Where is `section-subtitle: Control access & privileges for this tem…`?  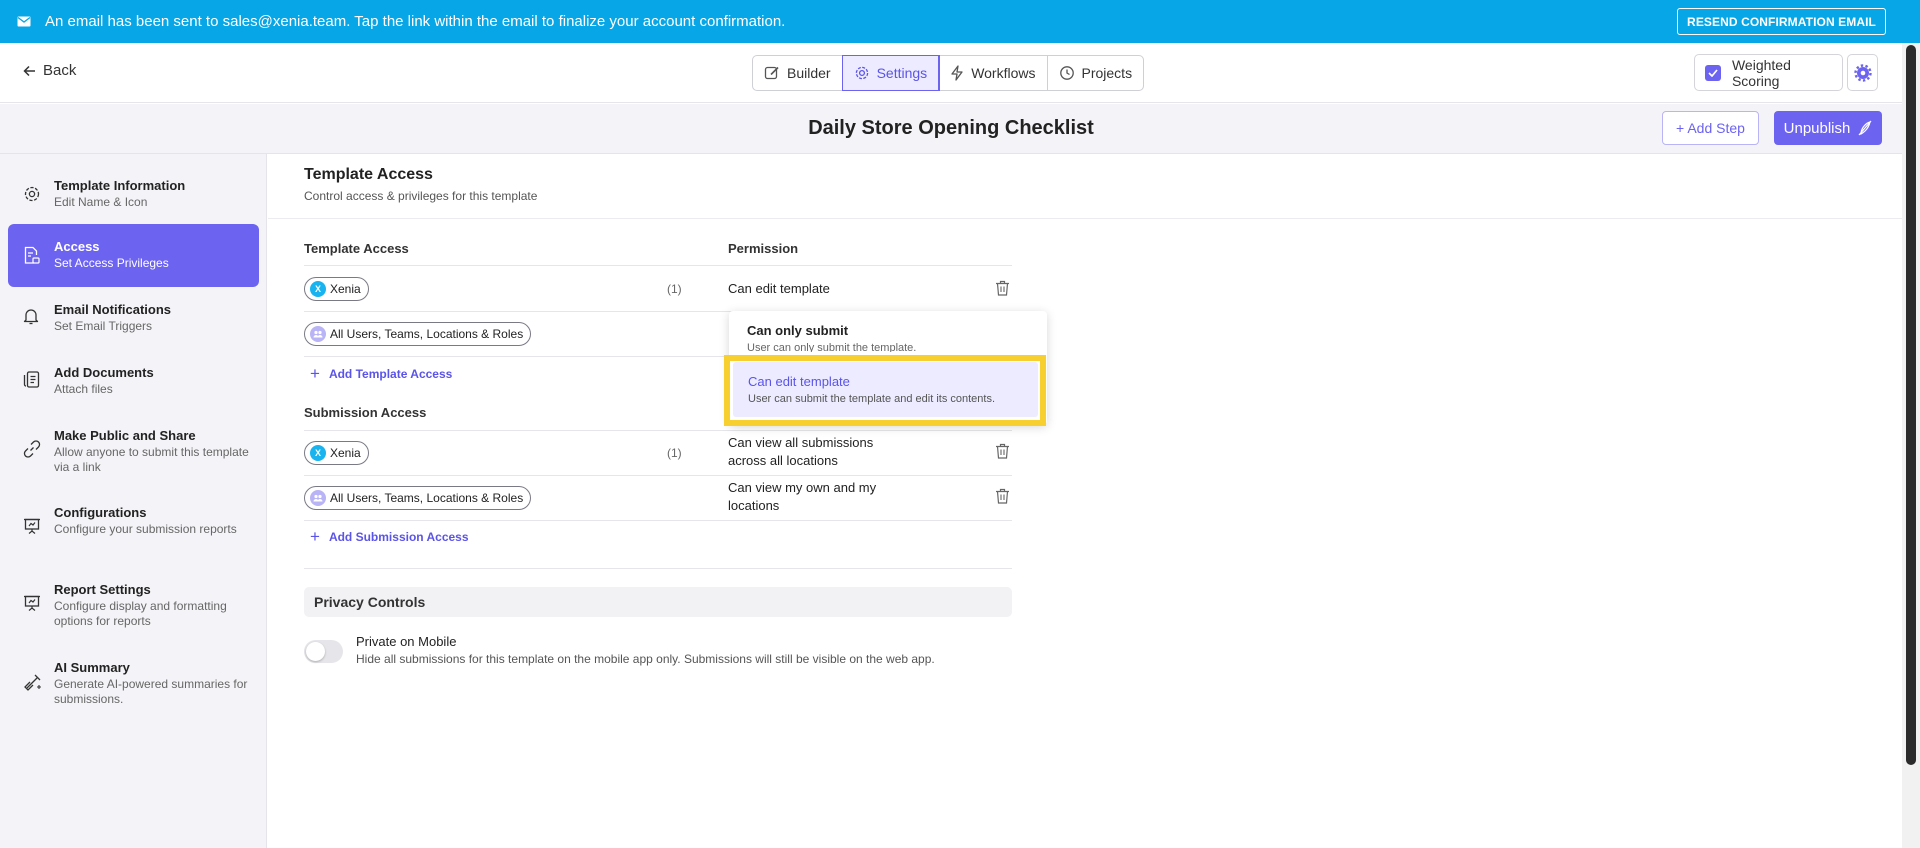 section-subtitle: Control access & privileges for this tem… is located at coordinates (421, 196).